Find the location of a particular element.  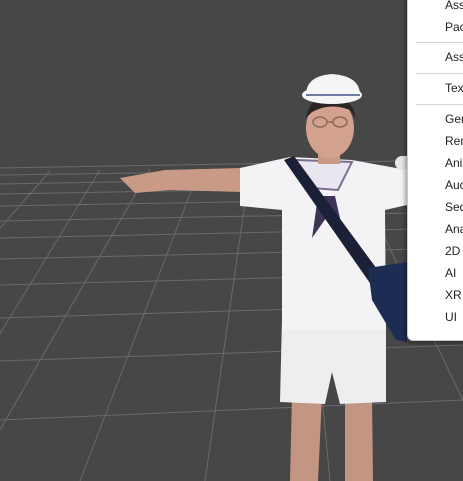

menu-item-4: Tex is located at coordinates (435, 88).